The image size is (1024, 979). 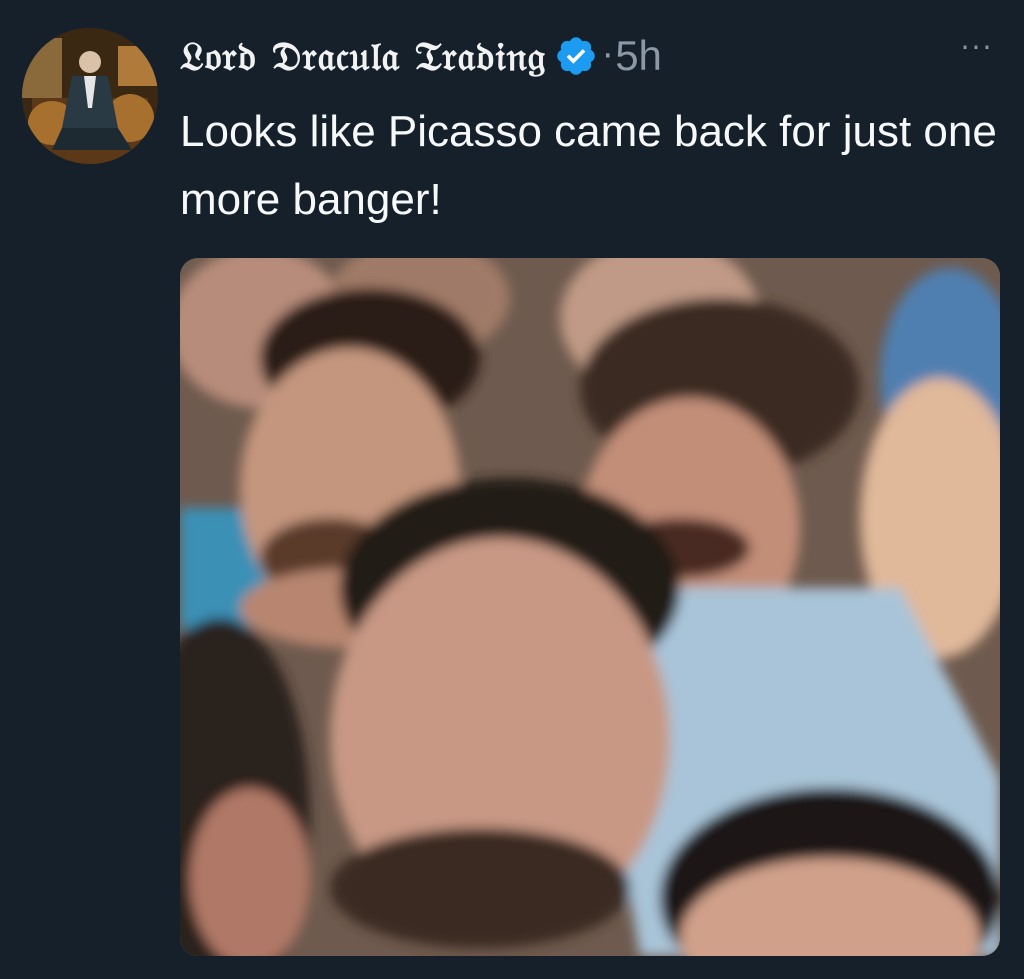 I want to click on verified-badge-icon, so click(x=576, y=56).